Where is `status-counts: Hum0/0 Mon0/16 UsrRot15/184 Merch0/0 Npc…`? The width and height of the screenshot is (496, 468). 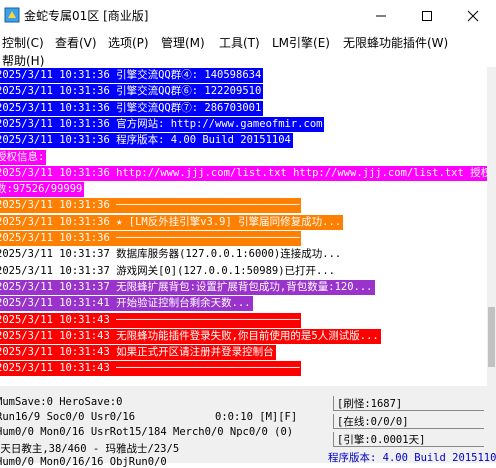 status-counts: Hum0/0 Mon0/16 UsrRot15/184 Merch0/0 Npc… is located at coordinates (147, 432).